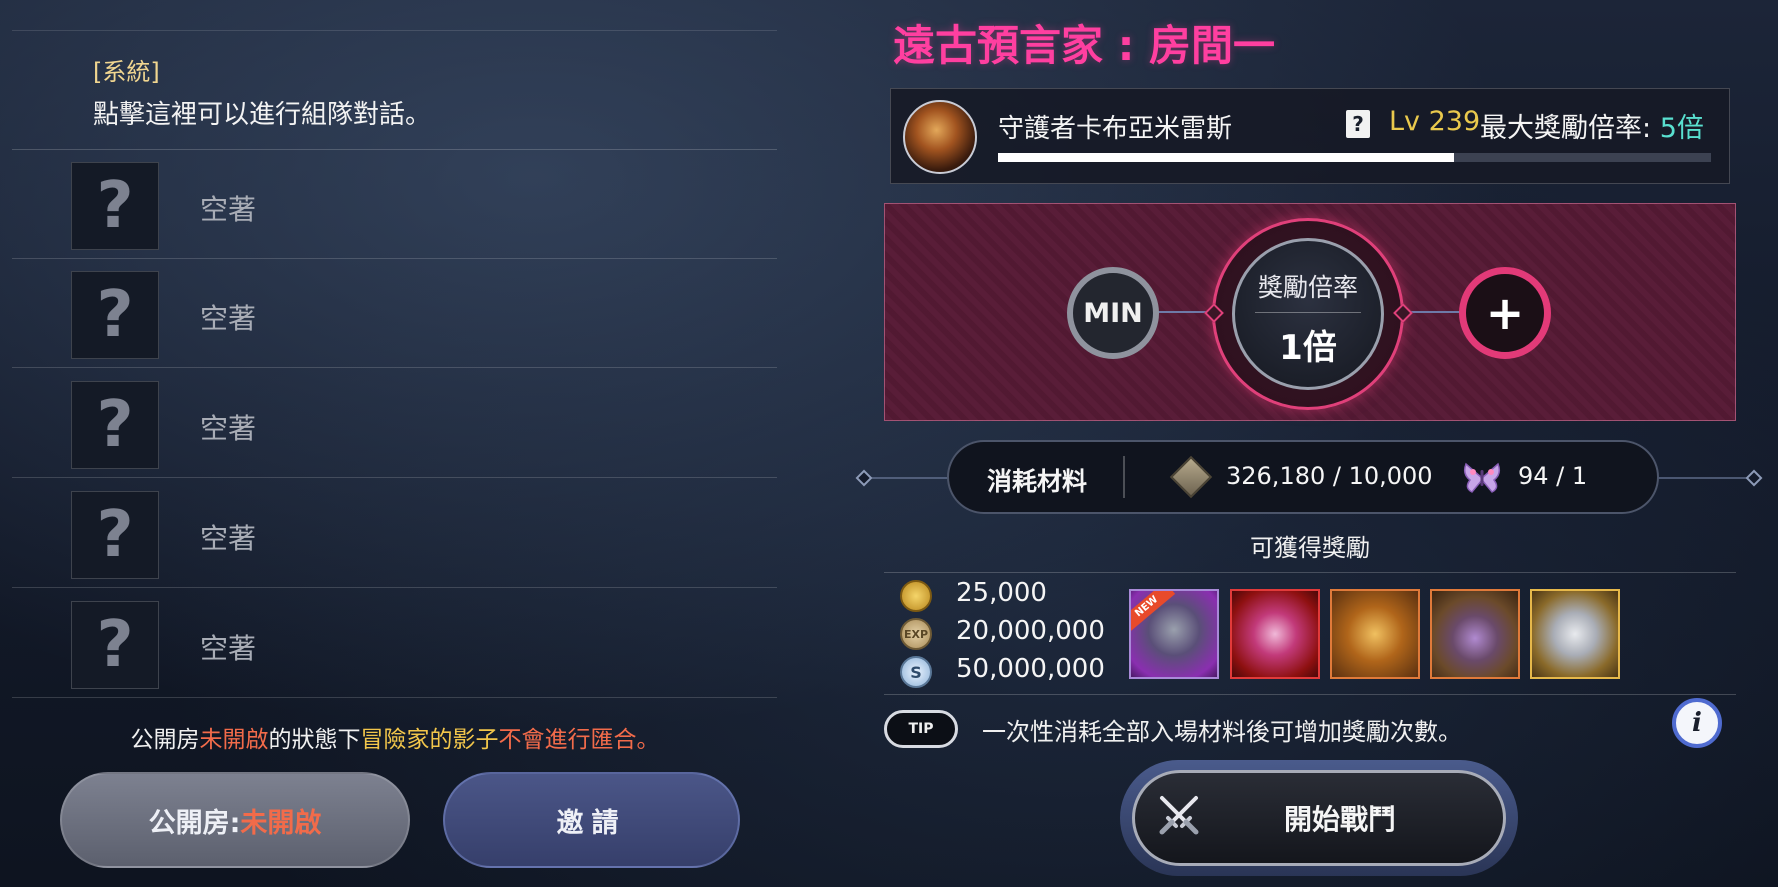 The height and width of the screenshot is (887, 1778). What do you see at coordinates (1475, 634) in the screenshot?
I see `reward-item-open-chest` at bounding box center [1475, 634].